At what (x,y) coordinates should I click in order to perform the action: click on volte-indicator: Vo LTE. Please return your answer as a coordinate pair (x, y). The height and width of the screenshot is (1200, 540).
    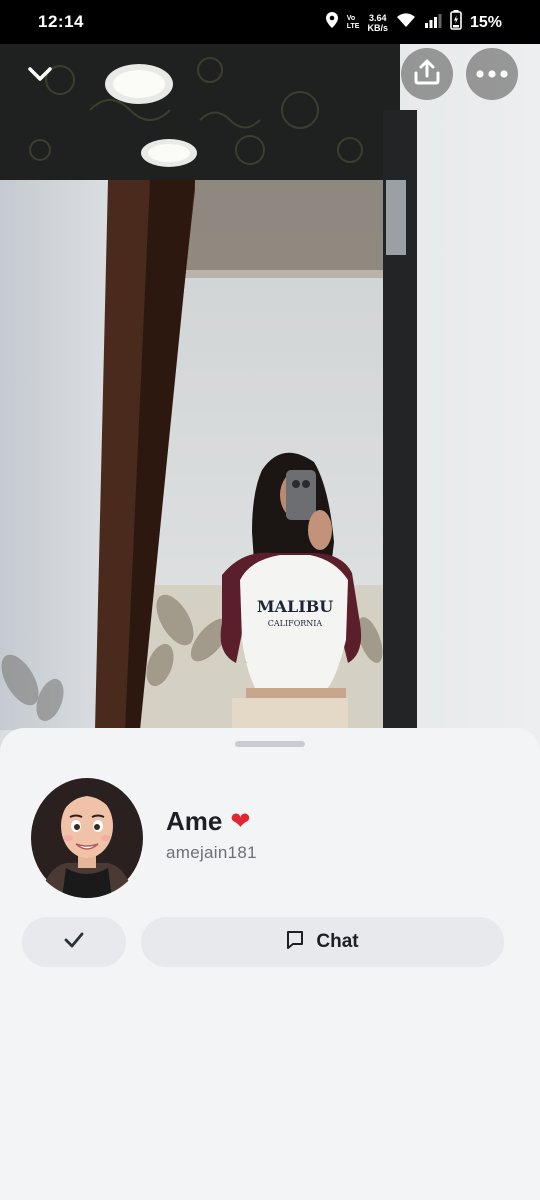
    Looking at the image, I should click on (353, 23).